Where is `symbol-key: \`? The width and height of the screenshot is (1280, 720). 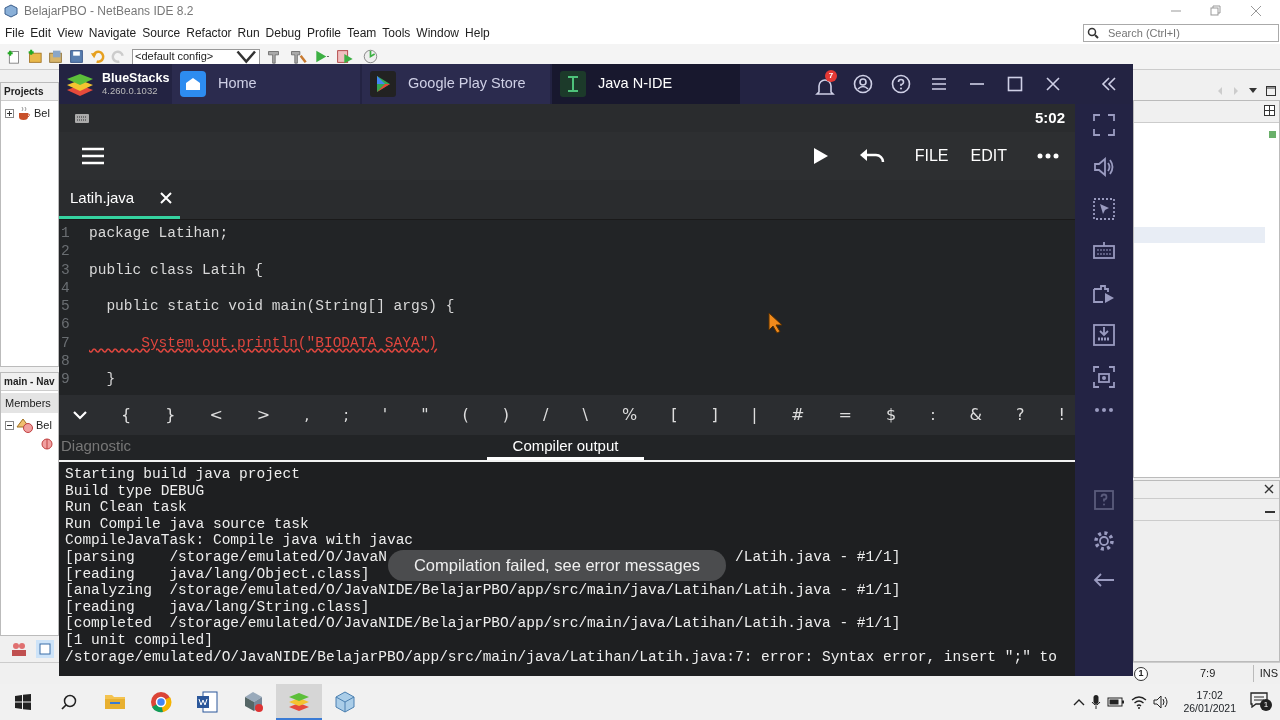 symbol-key: \ is located at coordinates (585, 415).